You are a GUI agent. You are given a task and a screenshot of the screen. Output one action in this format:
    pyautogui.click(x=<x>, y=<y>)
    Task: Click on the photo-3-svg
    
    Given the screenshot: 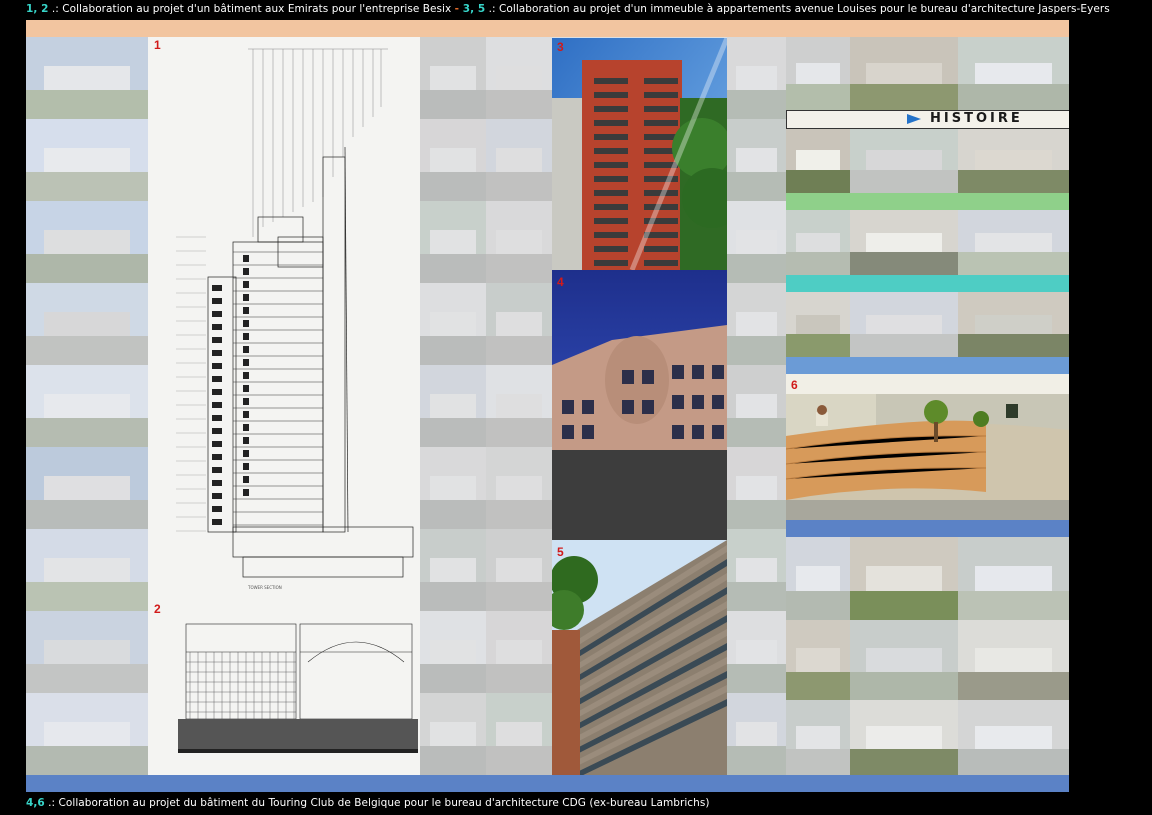 What is the action you would take?
    pyautogui.click(x=639, y=154)
    